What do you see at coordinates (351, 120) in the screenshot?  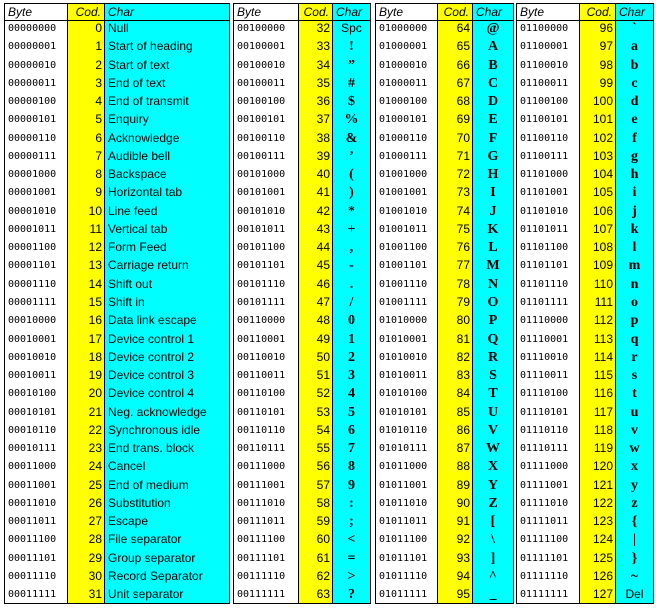 I see `char-cell: %` at bounding box center [351, 120].